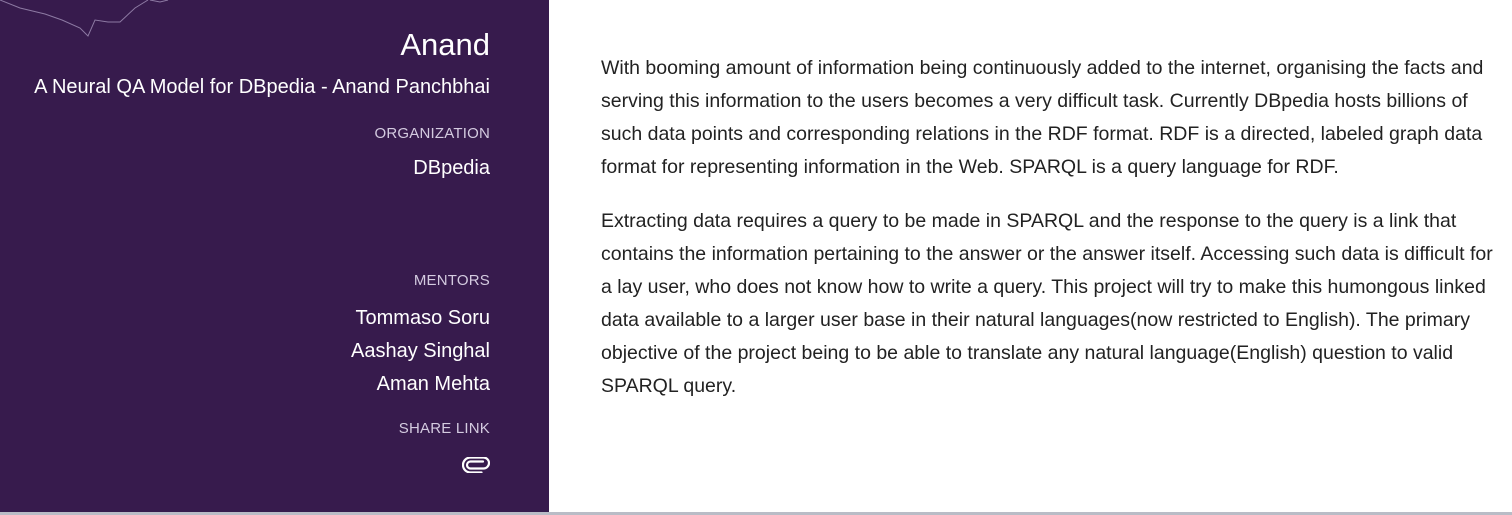  I want to click on share-link-button, so click(475, 465).